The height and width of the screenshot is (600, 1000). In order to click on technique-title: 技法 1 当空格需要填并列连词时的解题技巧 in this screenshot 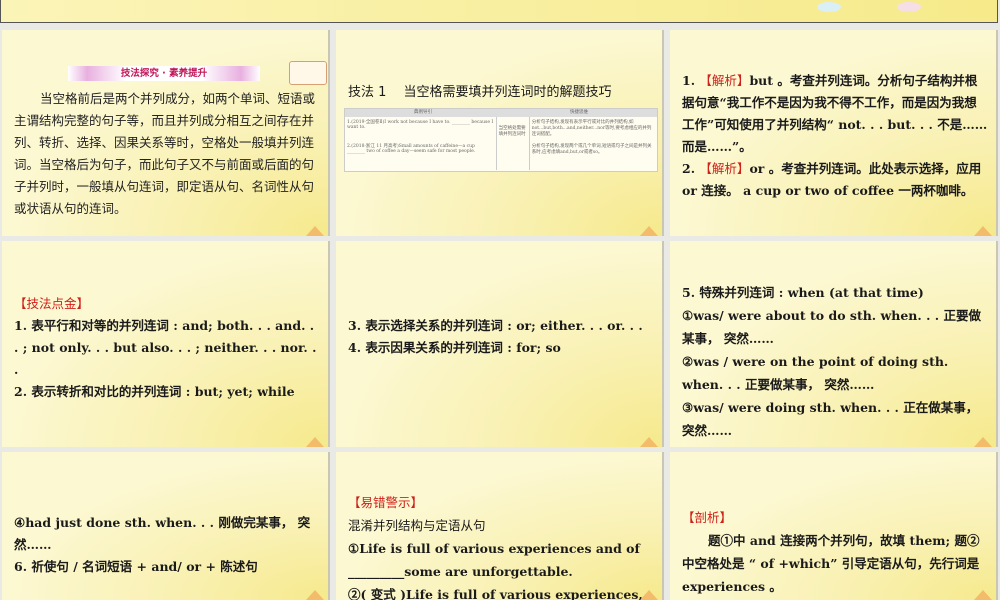, I will do `click(480, 92)`.